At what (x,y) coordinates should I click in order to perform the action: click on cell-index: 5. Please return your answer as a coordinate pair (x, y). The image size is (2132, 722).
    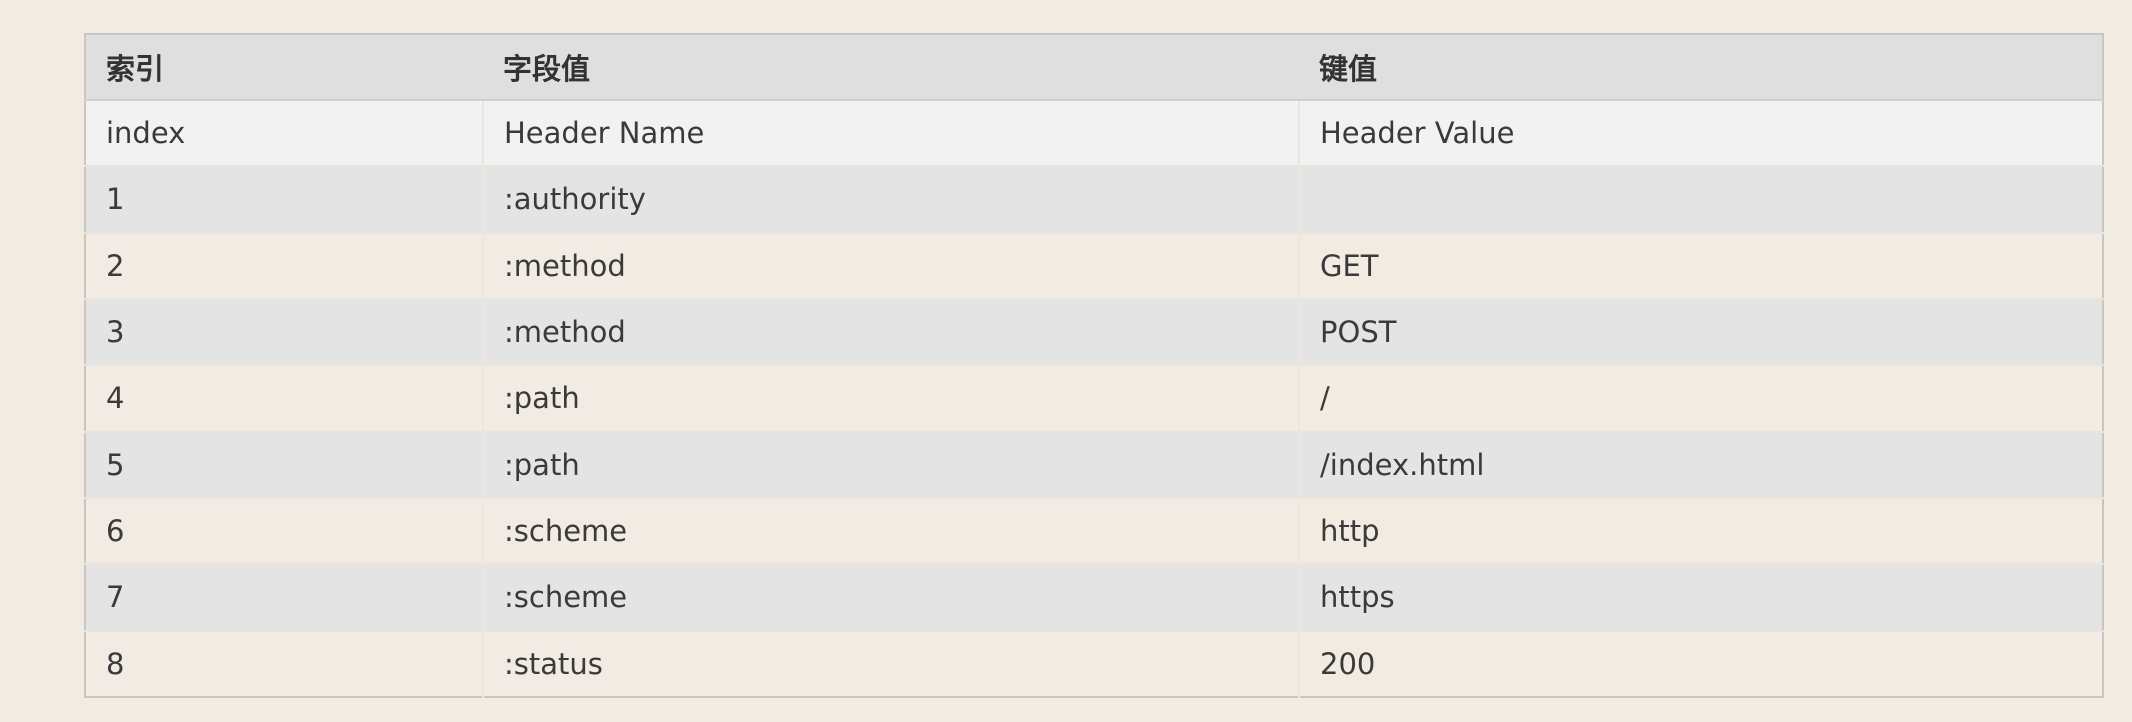
    Looking at the image, I should click on (284, 464).